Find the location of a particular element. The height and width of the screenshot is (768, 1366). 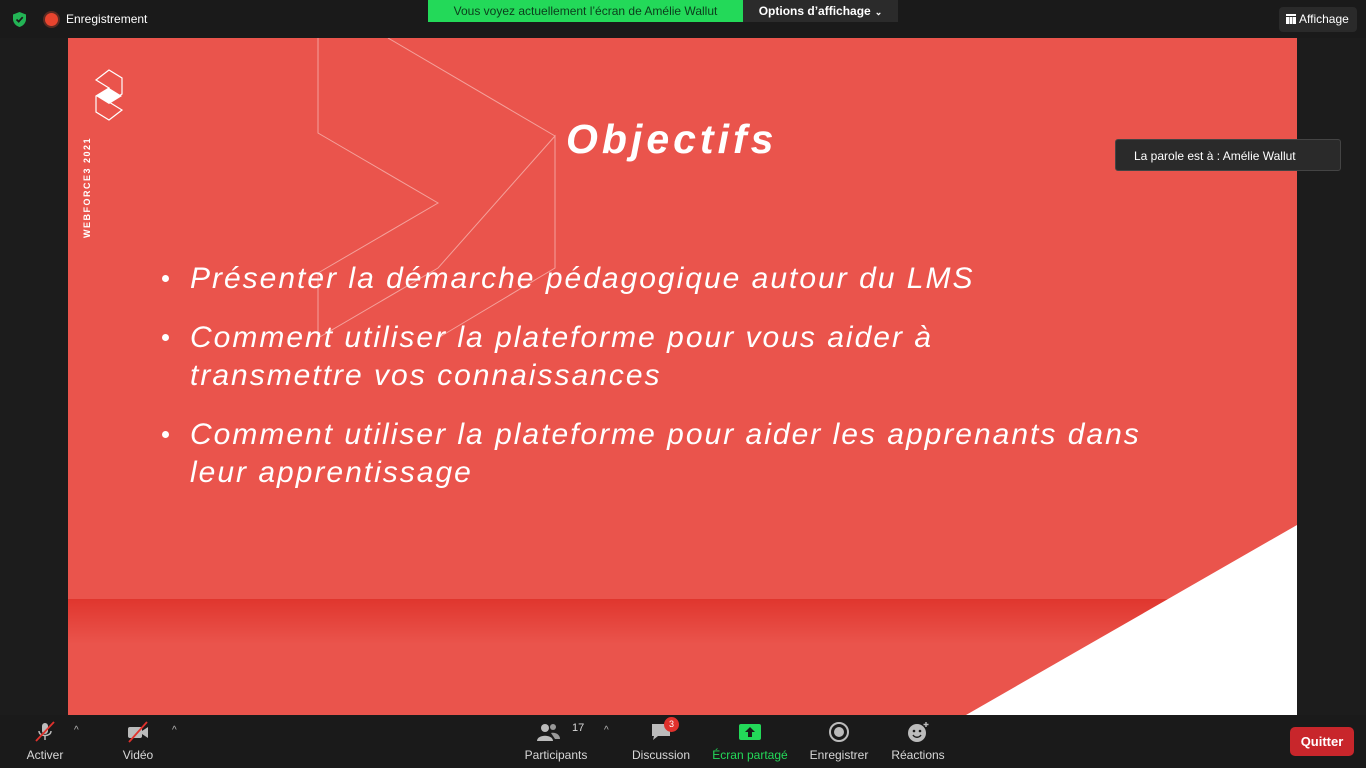

video-options-caret-icon: ^ is located at coordinates (174, 730).